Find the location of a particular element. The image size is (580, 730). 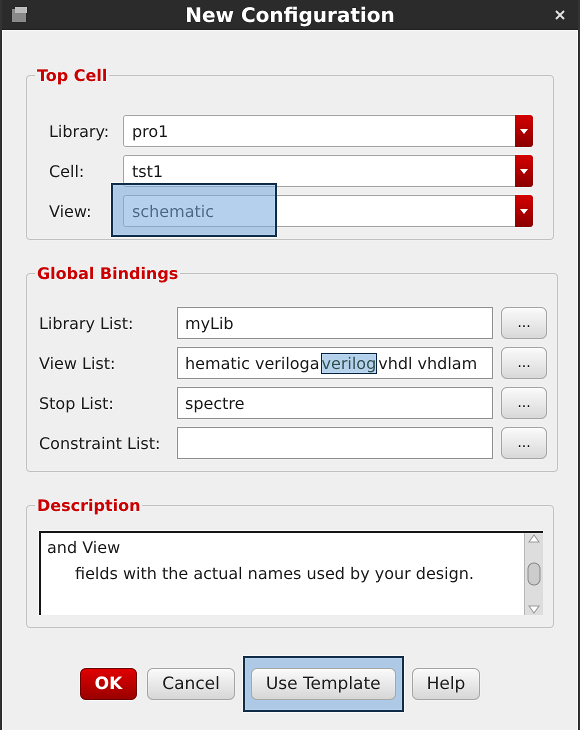

scroll-down-icon is located at coordinates (534, 610).